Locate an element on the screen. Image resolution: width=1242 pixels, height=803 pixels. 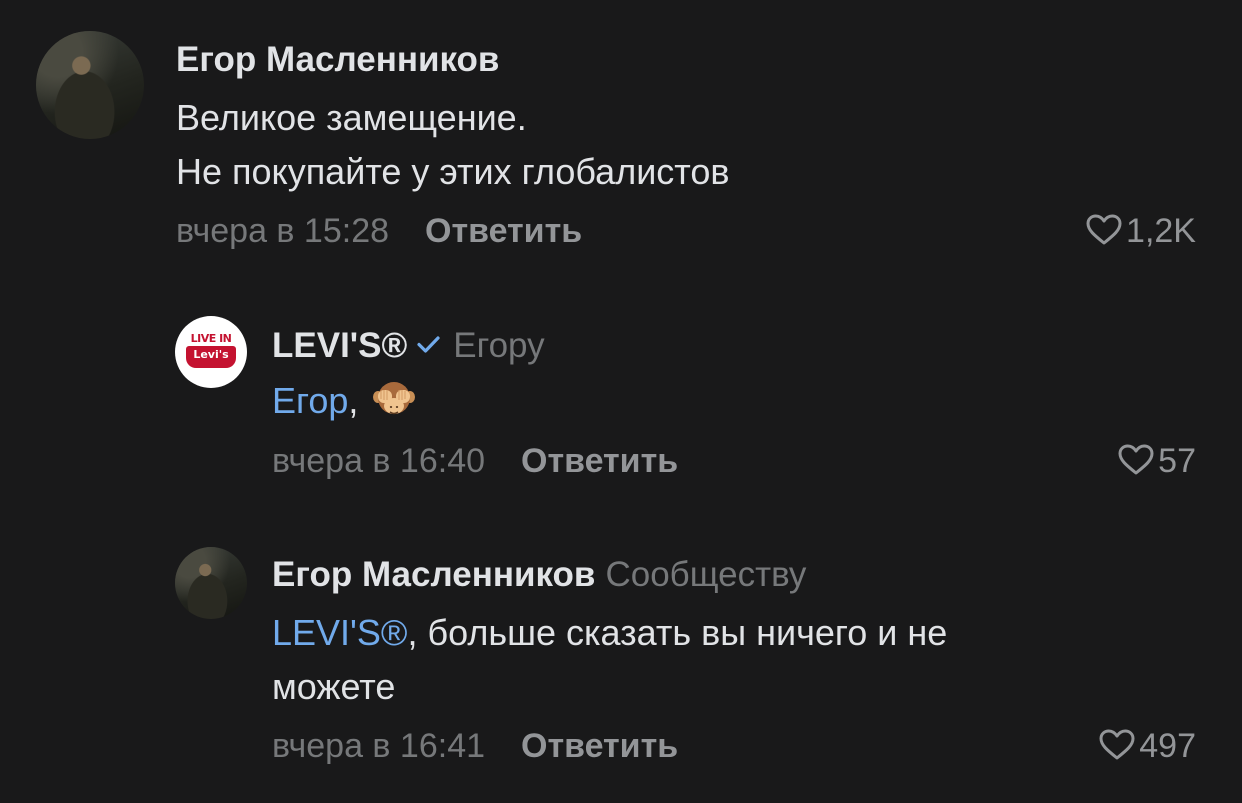
comment-text-rest: , больше сказать вы ничего и не is located at coordinates (677, 632).